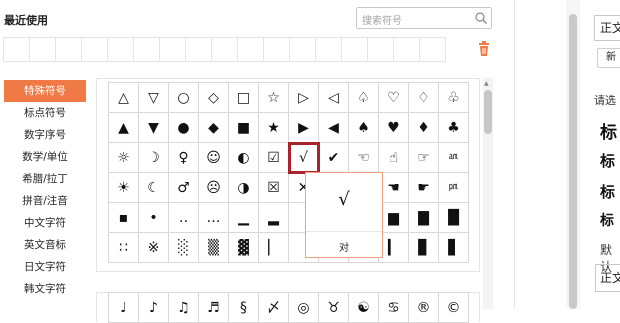 The height and width of the screenshot is (323, 620). What do you see at coordinates (394, 248) in the screenshot?
I see `symbol-cell: ▎` at bounding box center [394, 248].